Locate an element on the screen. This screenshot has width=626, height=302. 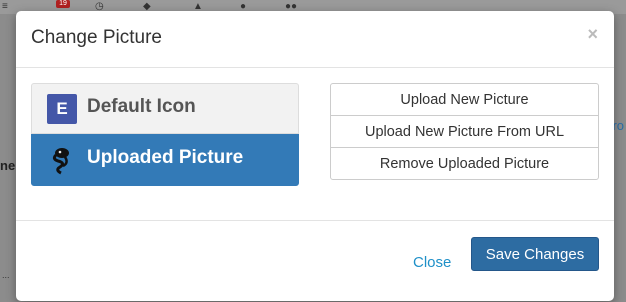
menu-icon: ≡ is located at coordinates (5, 6).